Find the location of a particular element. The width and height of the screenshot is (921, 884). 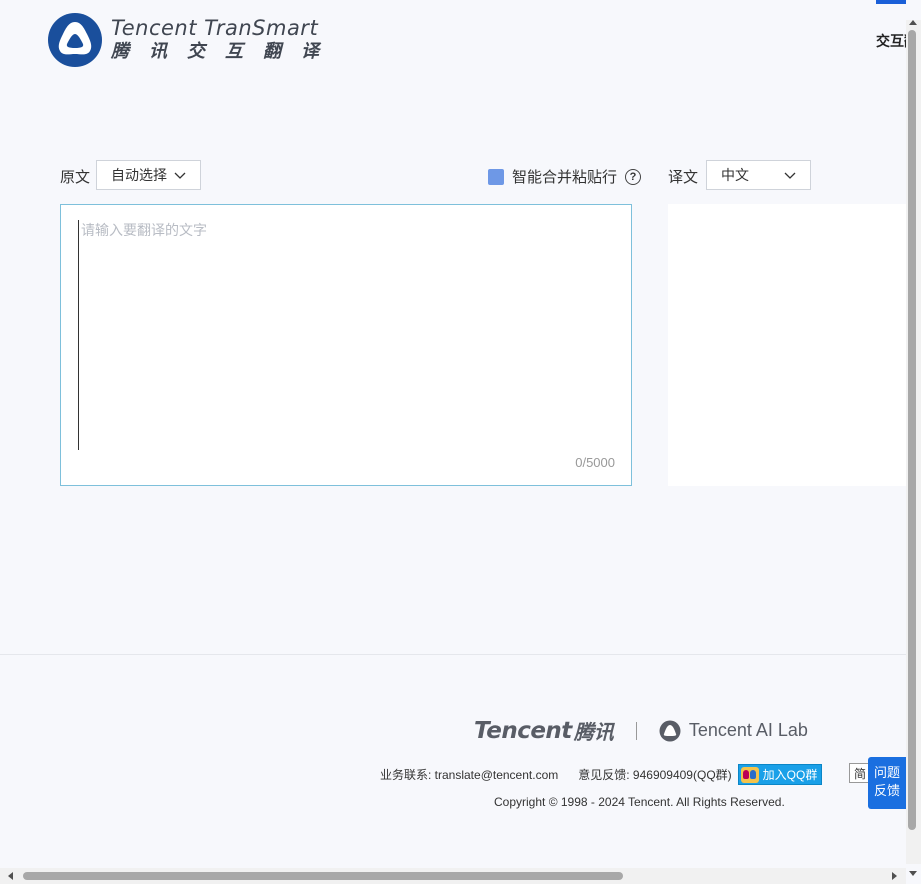

source-language-select: 自动选择 is located at coordinates (148, 175).